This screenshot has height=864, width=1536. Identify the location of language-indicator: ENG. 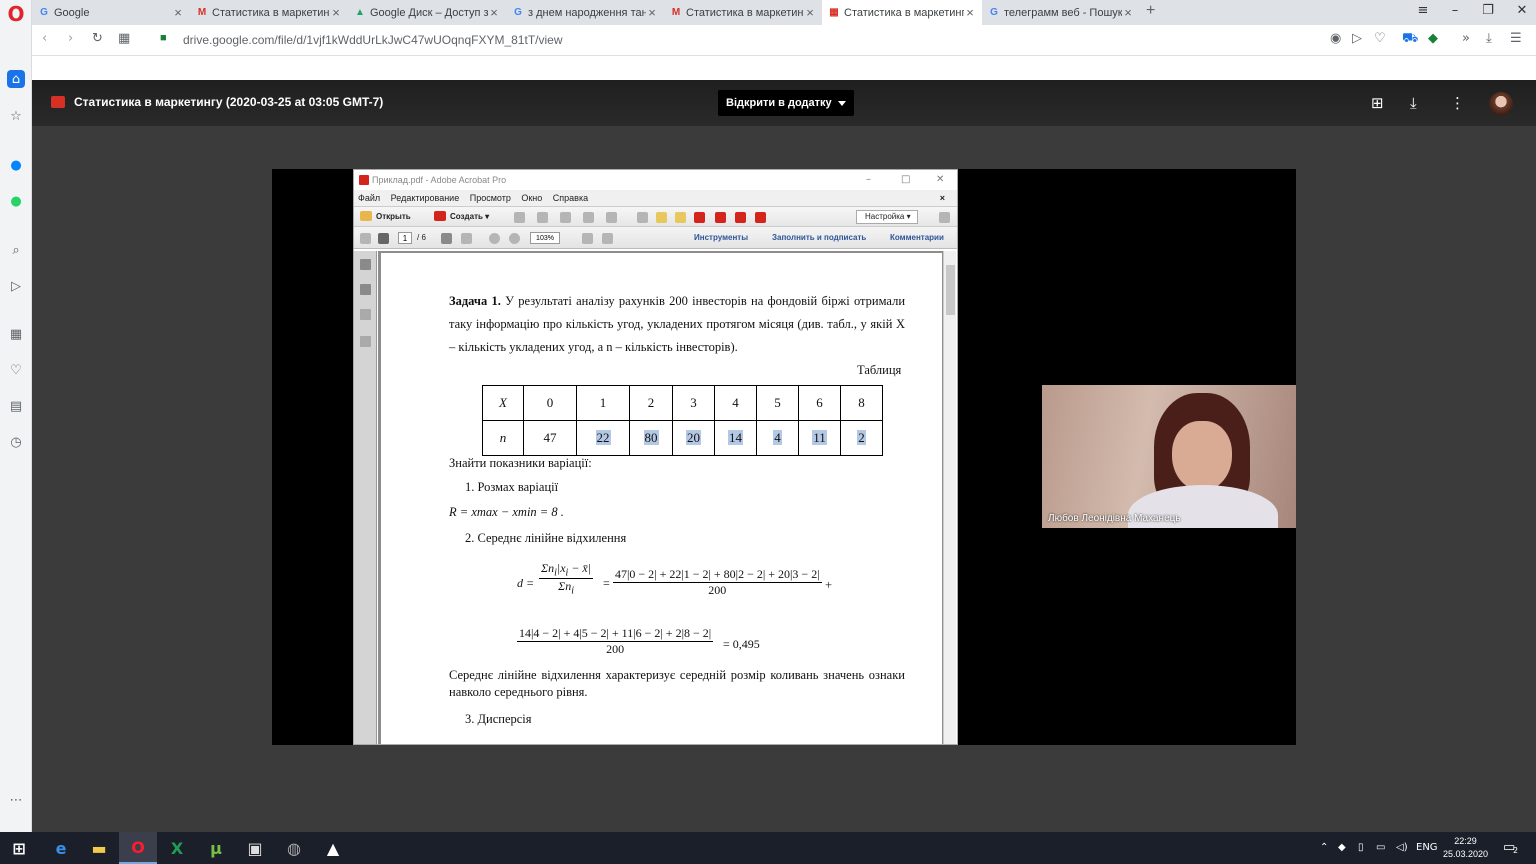
(1427, 847).